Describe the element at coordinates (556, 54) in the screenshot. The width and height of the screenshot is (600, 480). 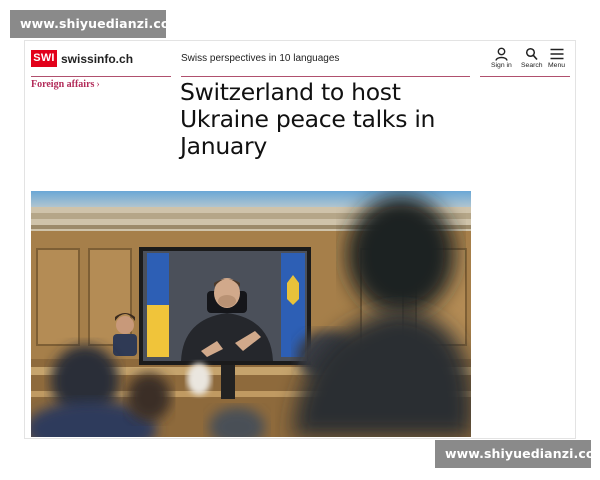
I see `hamburger-icon` at that location.